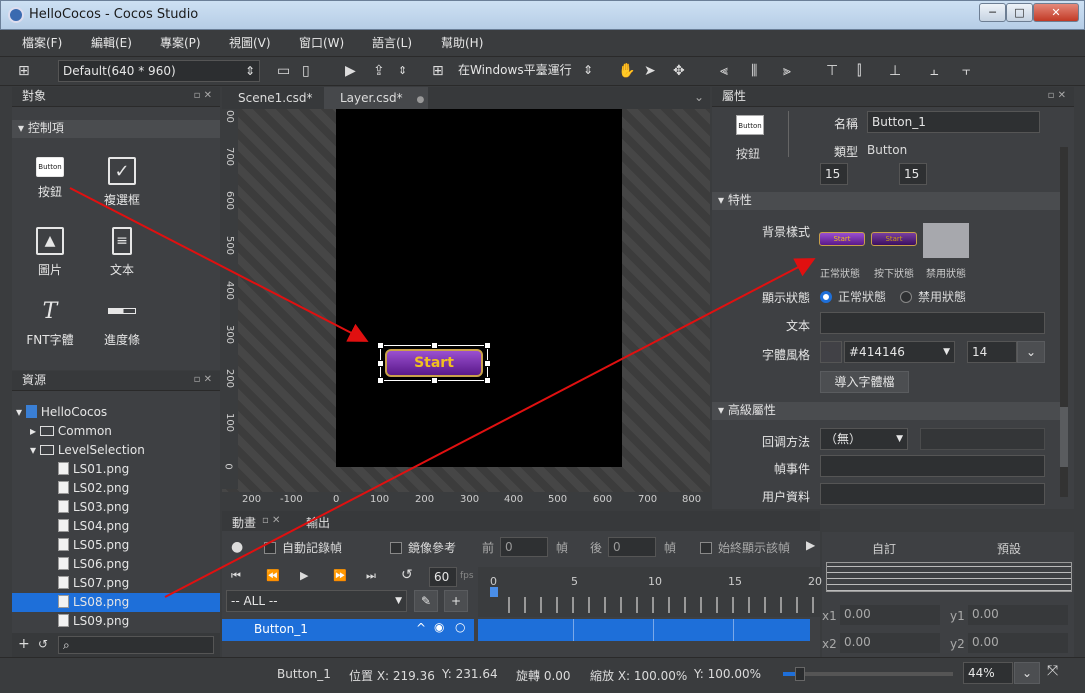 The width and height of the screenshot is (1085, 693). Describe the element at coordinates (932, 466) in the screenshot. I see `frame-event-field` at that location.